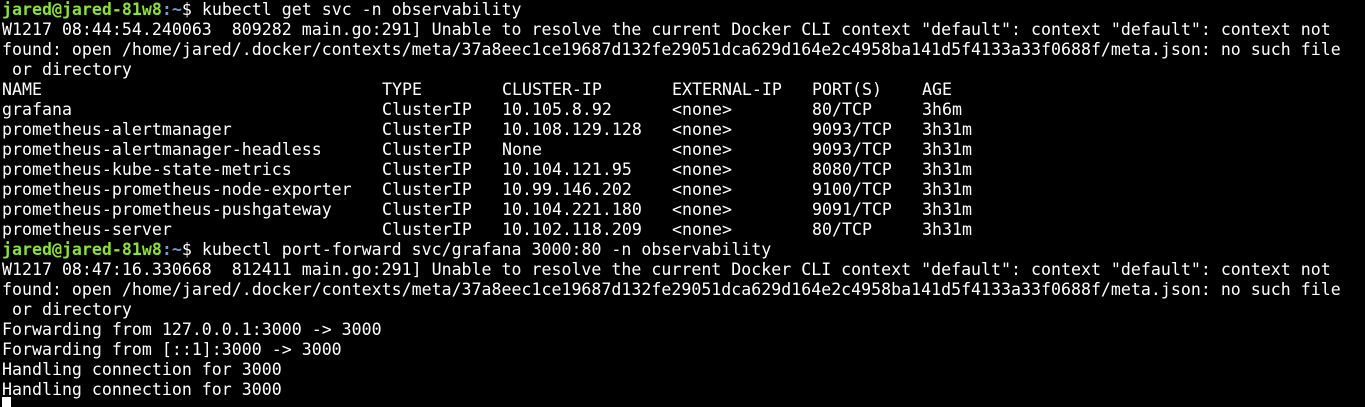 This screenshot has width=1365, height=407. What do you see at coordinates (402, 89) in the screenshot?
I see `column-header: TYPE` at bounding box center [402, 89].